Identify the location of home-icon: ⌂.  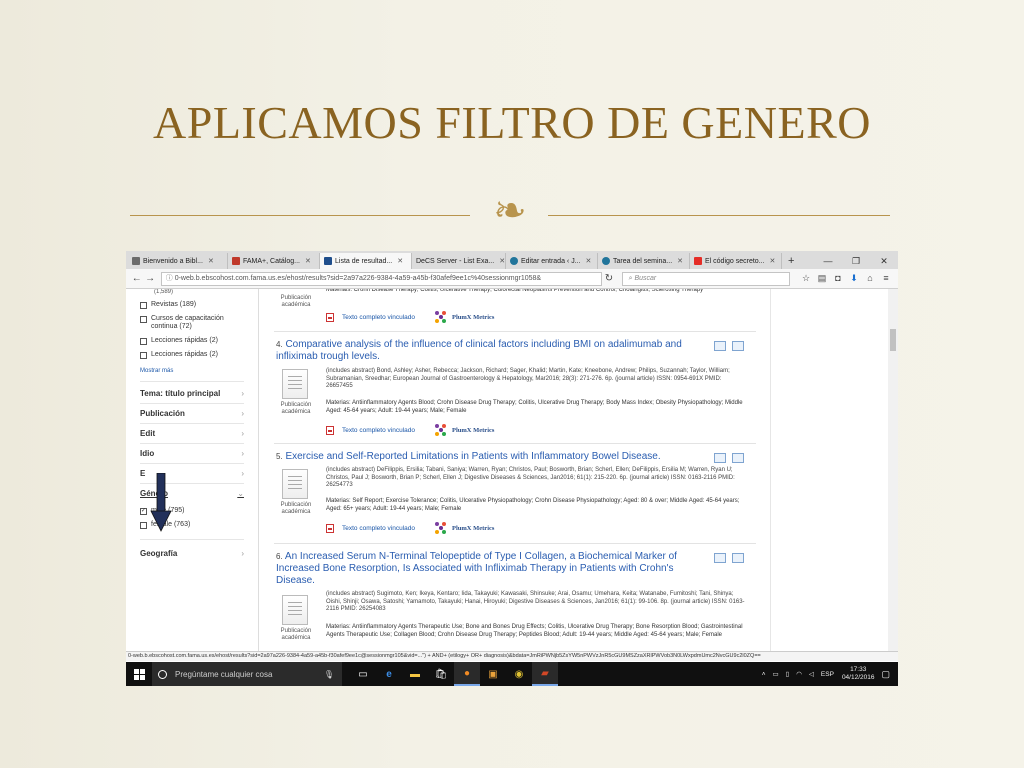
(870, 278).